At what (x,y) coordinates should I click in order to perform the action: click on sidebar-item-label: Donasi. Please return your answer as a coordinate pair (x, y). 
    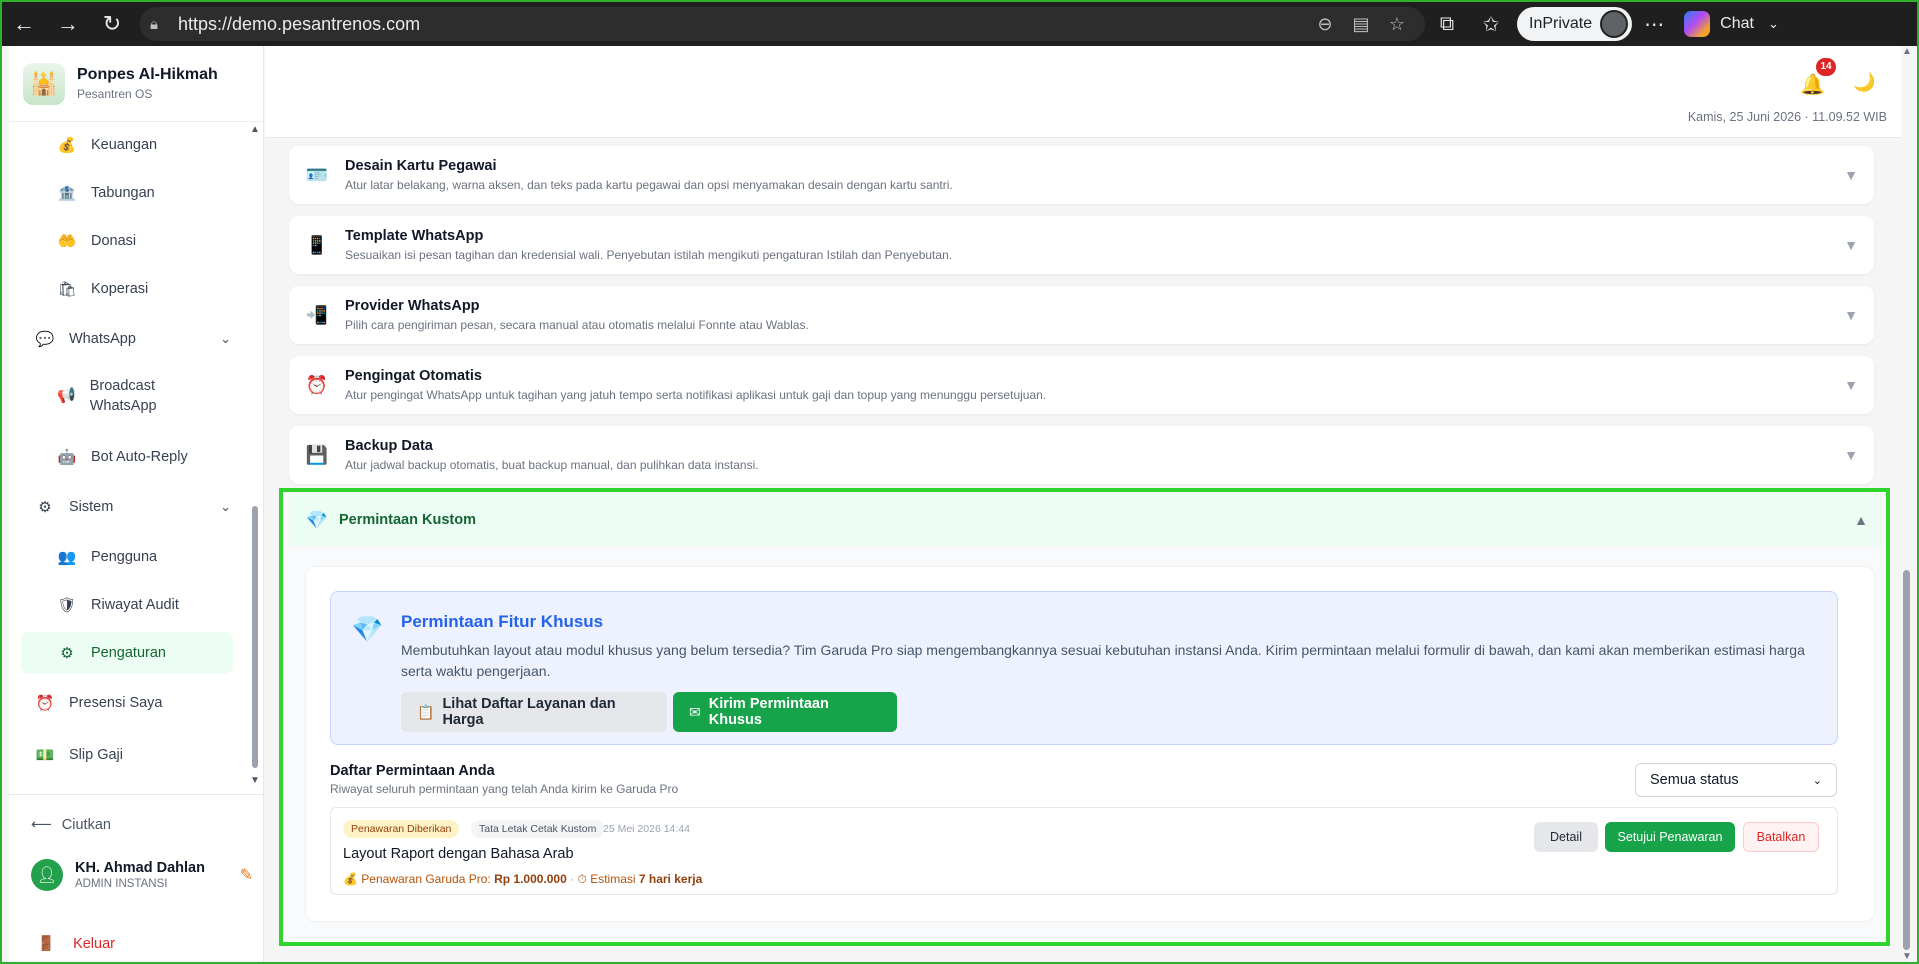
    Looking at the image, I should click on (114, 241).